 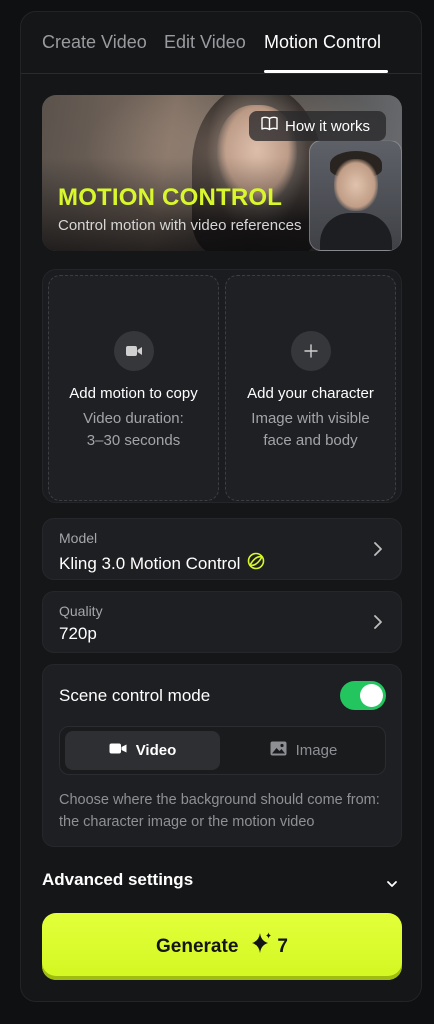 I want to click on scene-control-toggle, so click(x=363, y=695).